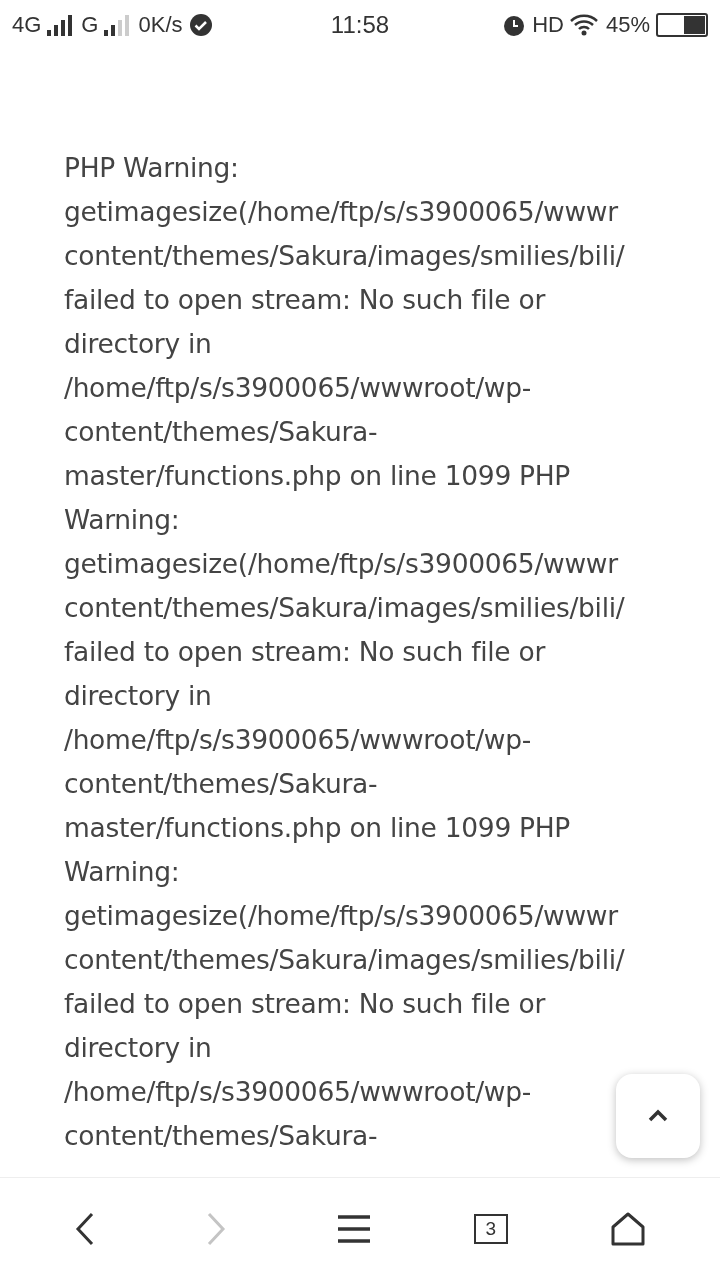 This screenshot has height=1280, width=720. What do you see at coordinates (85, 1229) in the screenshot?
I see `chevron-left-icon` at bounding box center [85, 1229].